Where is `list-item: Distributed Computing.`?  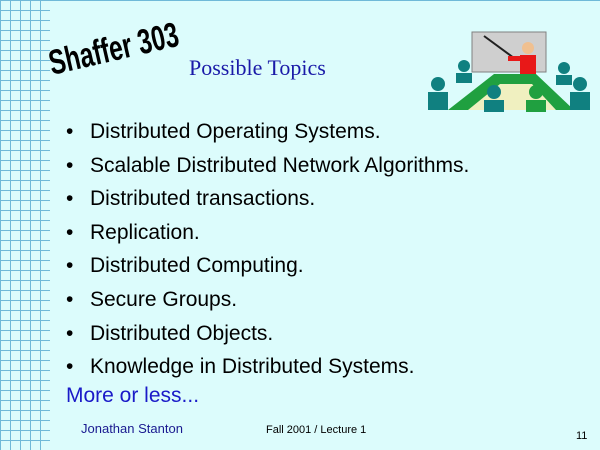
list-item: Distributed Computing. is located at coordinates (267, 266).